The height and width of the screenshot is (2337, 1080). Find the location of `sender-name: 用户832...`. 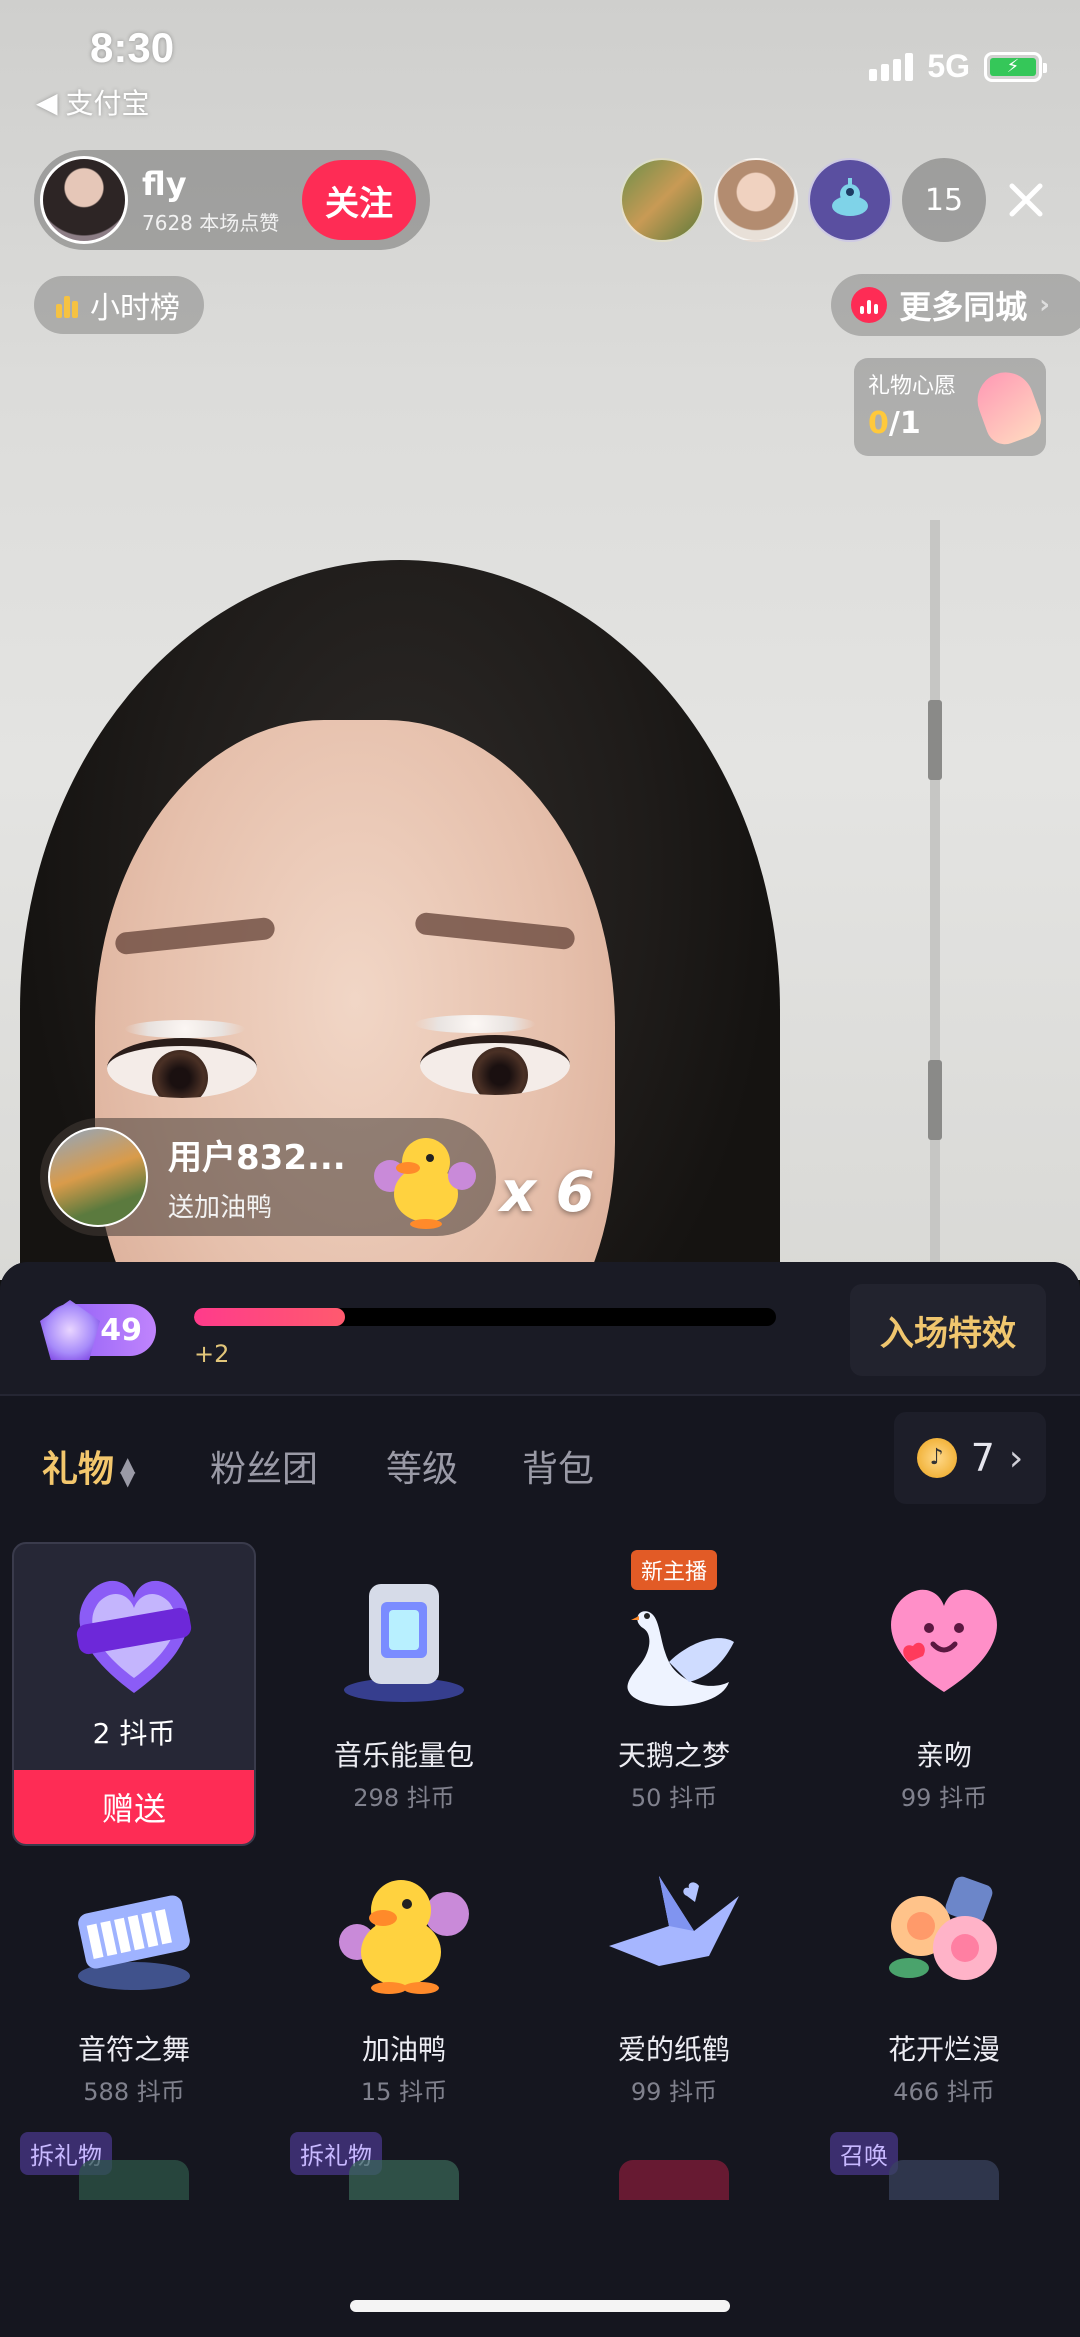

sender-name: 用户832... is located at coordinates (257, 1158).